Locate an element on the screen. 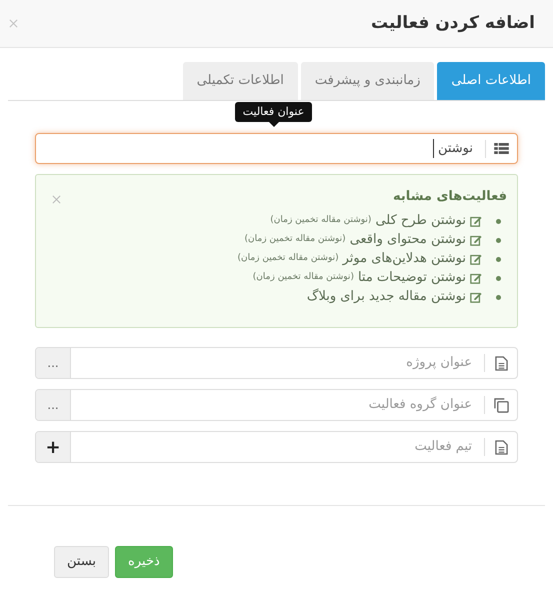  dialog-title: اضافه کردن فعالیت is located at coordinates (452, 23).